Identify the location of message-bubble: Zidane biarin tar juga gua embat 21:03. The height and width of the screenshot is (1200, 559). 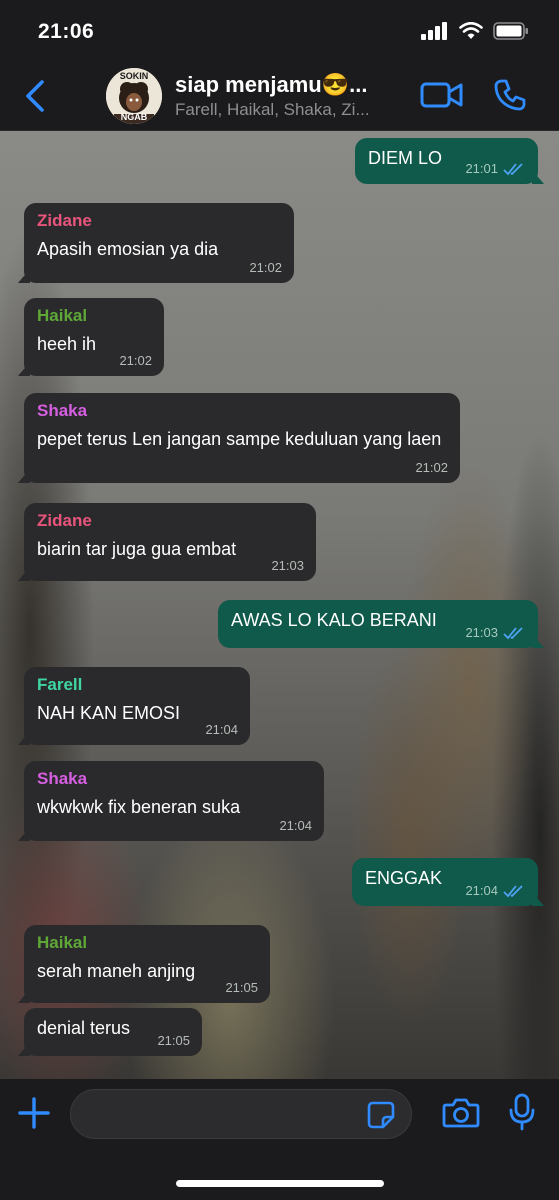
(170, 542).